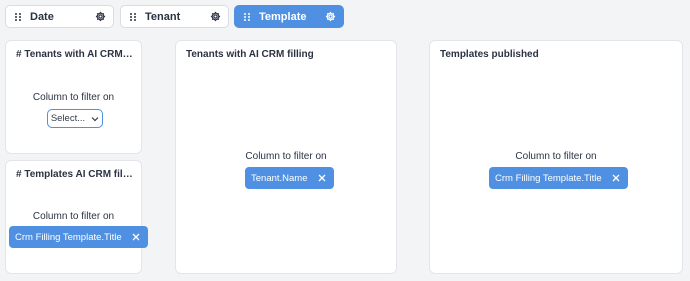 Image resolution: width=690 pixels, height=281 pixels. Describe the element at coordinates (95, 119) in the screenshot. I see `chevron-down-icon` at that location.